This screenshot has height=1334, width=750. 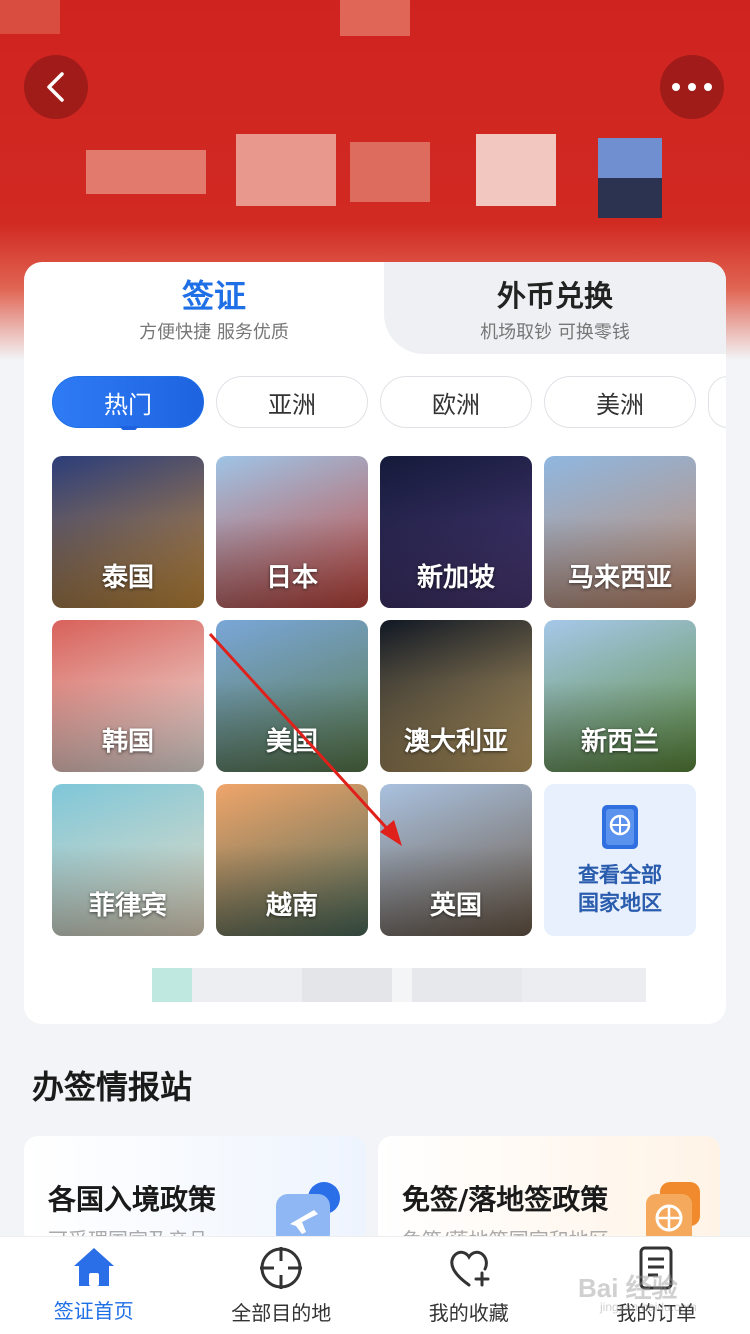 What do you see at coordinates (127, 578) in the screenshot?
I see `country-name: 泰国` at bounding box center [127, 578].